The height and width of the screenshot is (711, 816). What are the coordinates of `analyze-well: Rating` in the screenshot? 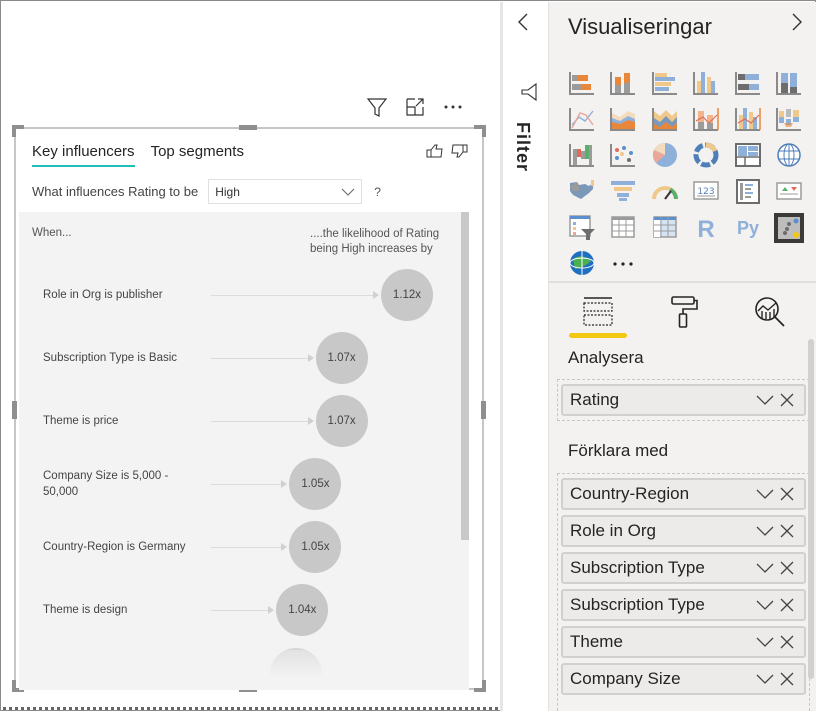 It's located at (683, 400).